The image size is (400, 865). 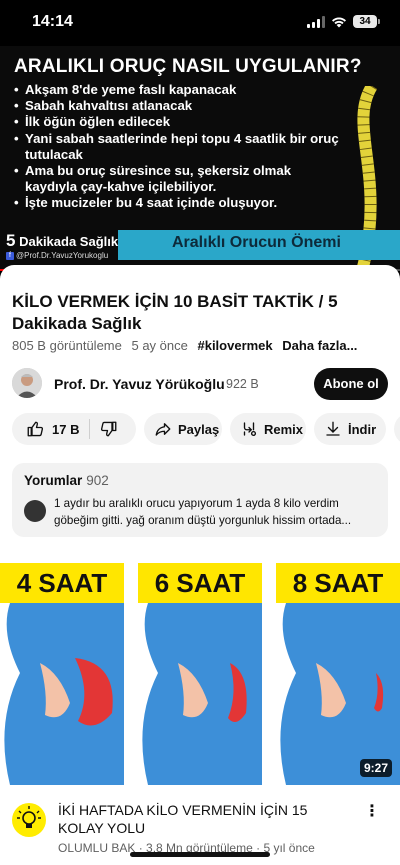 What do you see at coordinates (250, 429) in the screenshot?
I see `remix-icon` at bounding box center [250, 429].